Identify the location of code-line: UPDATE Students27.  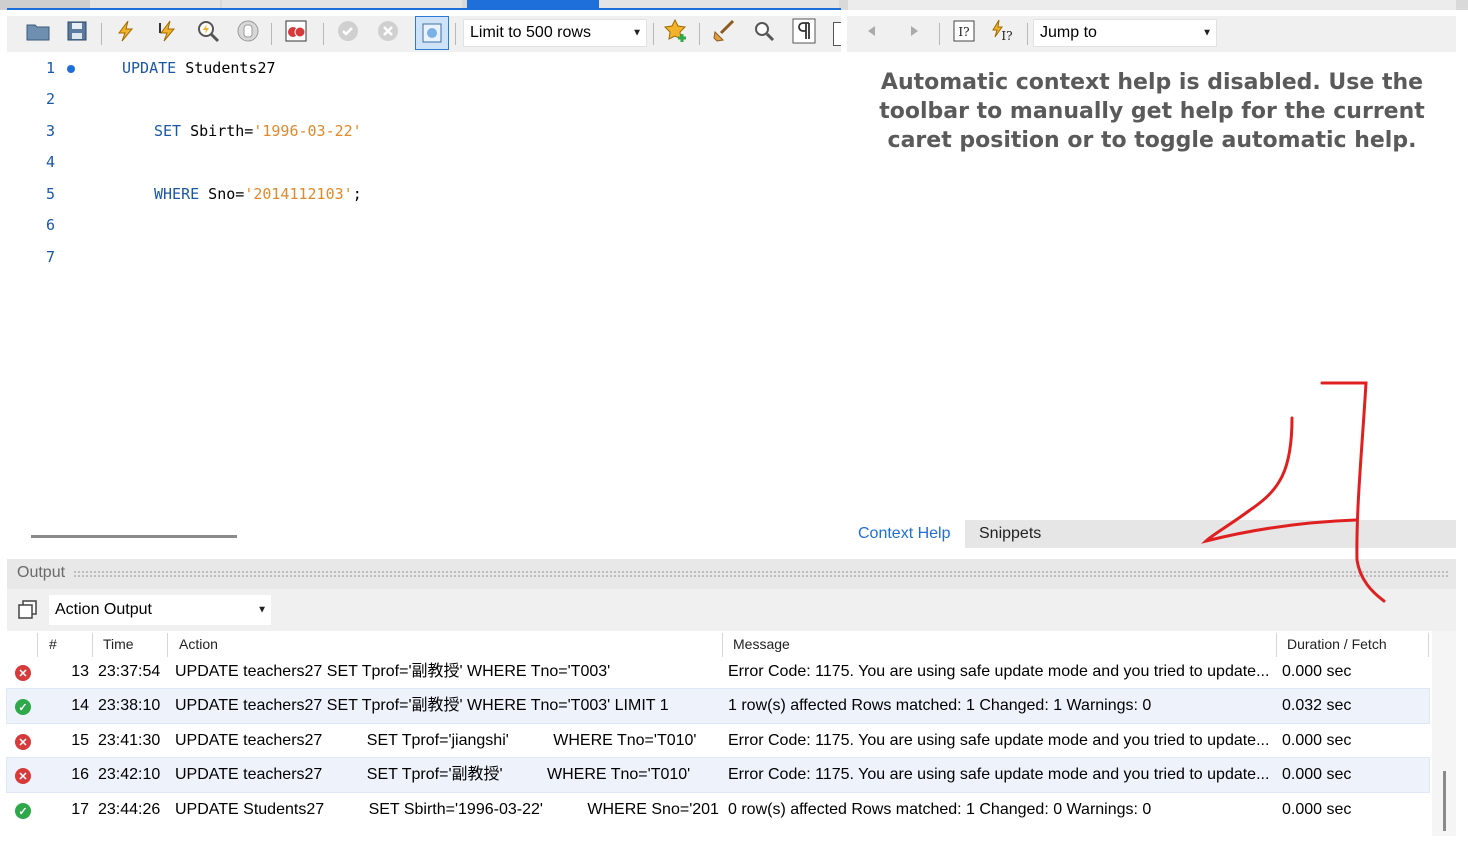
(199, 68).